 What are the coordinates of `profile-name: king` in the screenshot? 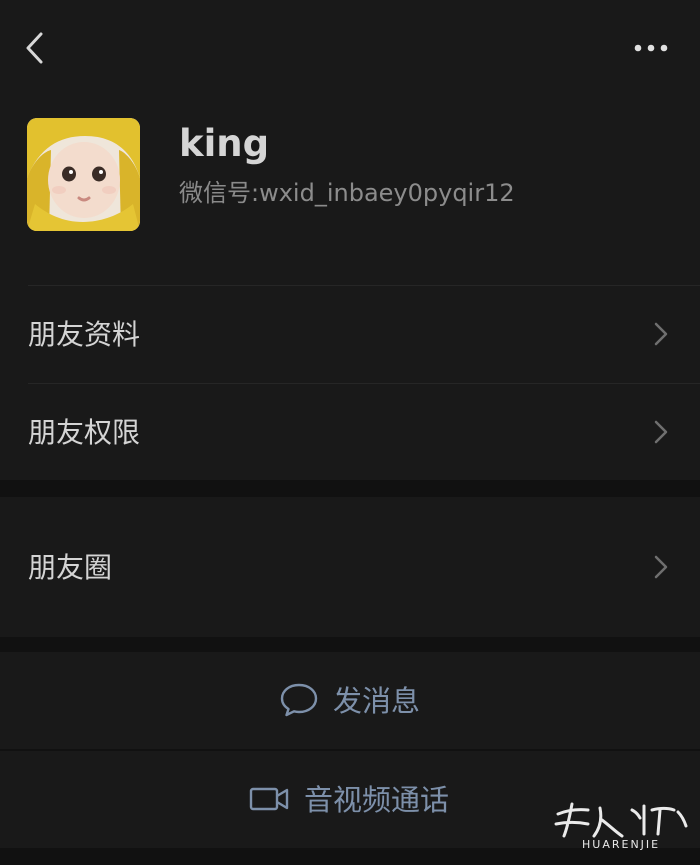 It's located at (224, 143).